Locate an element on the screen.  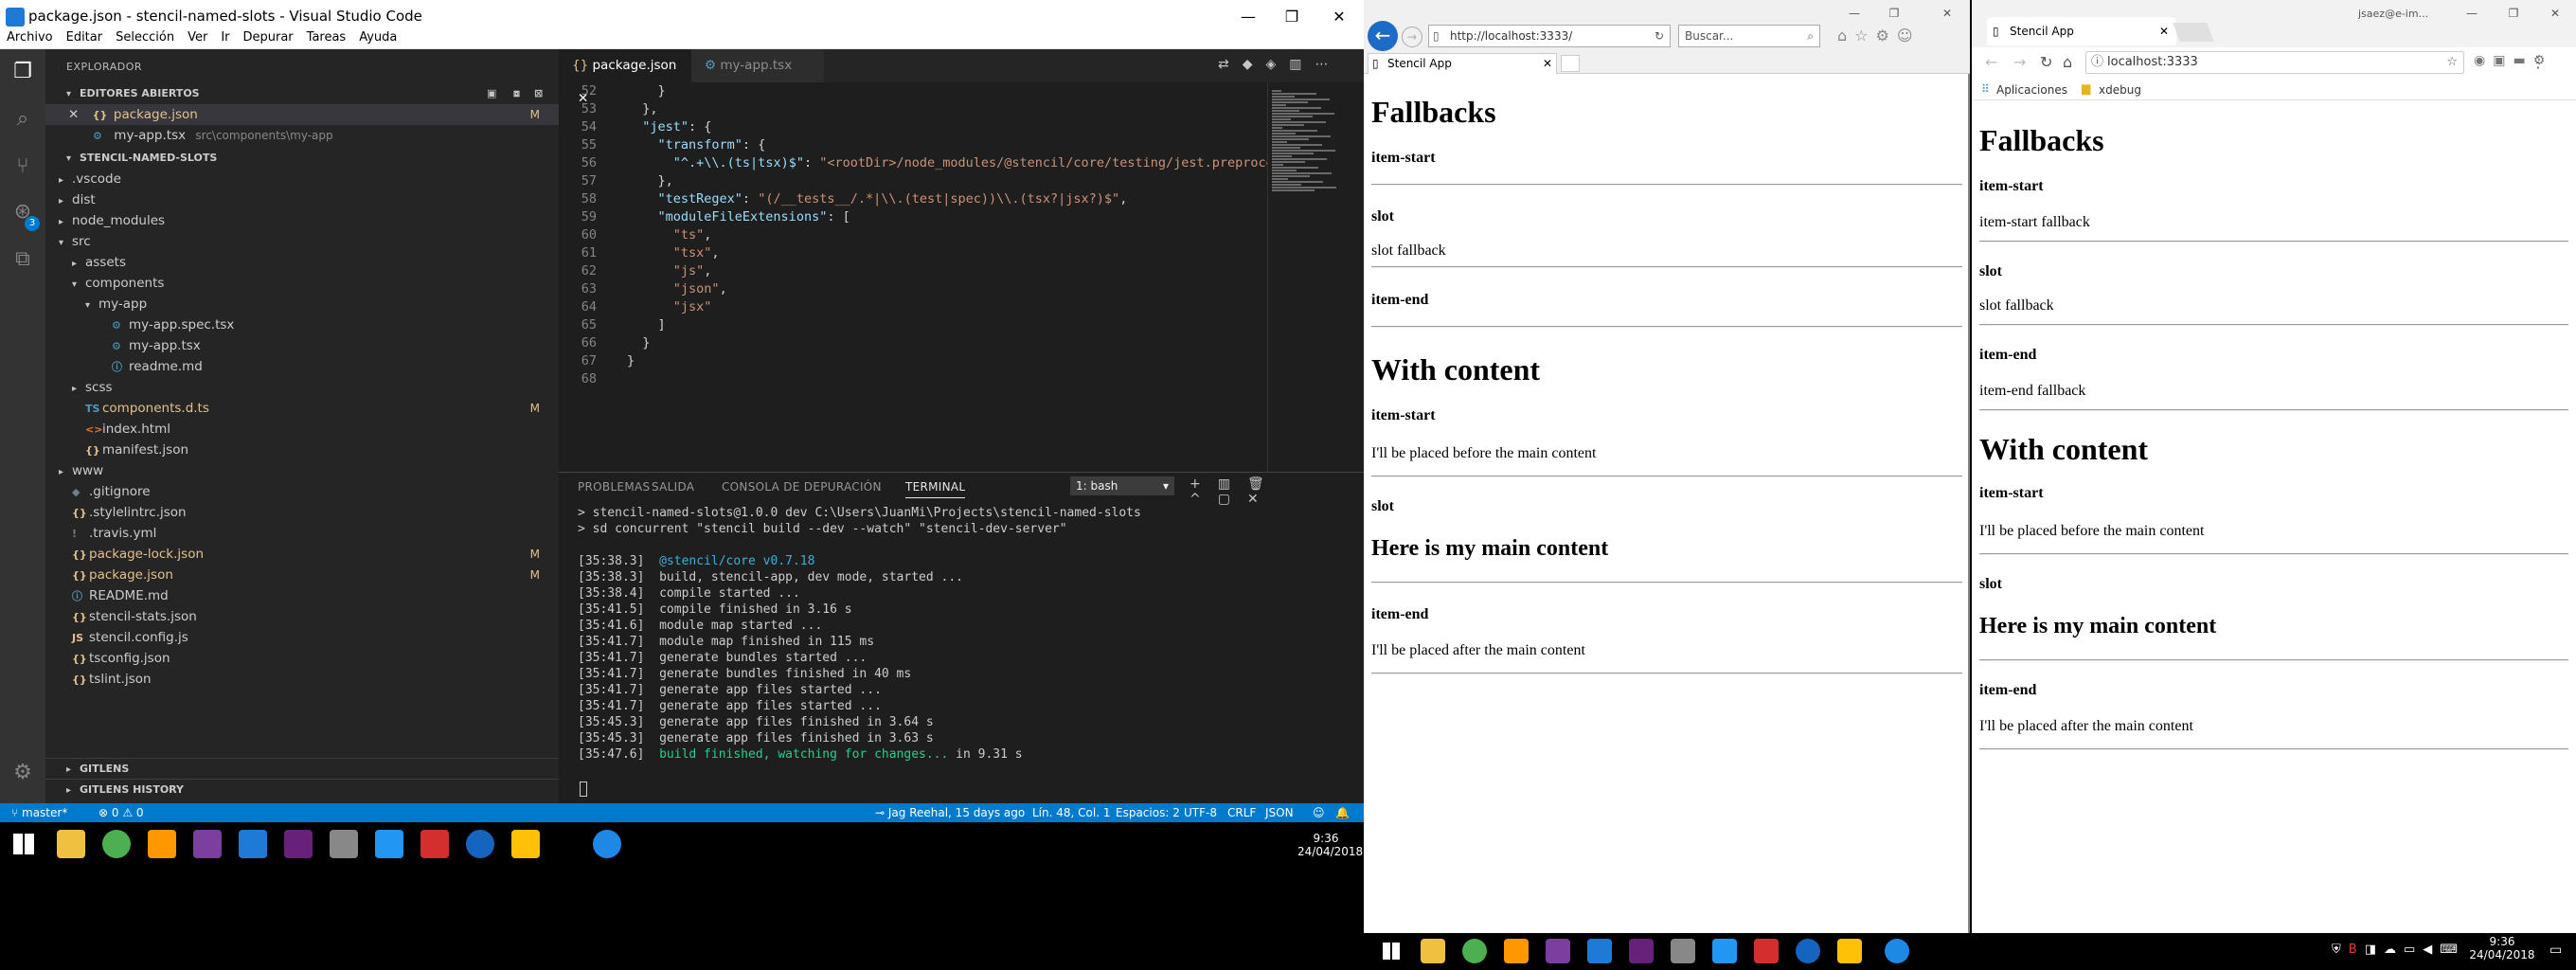
menu-item-0: Archivo is located at coordinates (30, 37).